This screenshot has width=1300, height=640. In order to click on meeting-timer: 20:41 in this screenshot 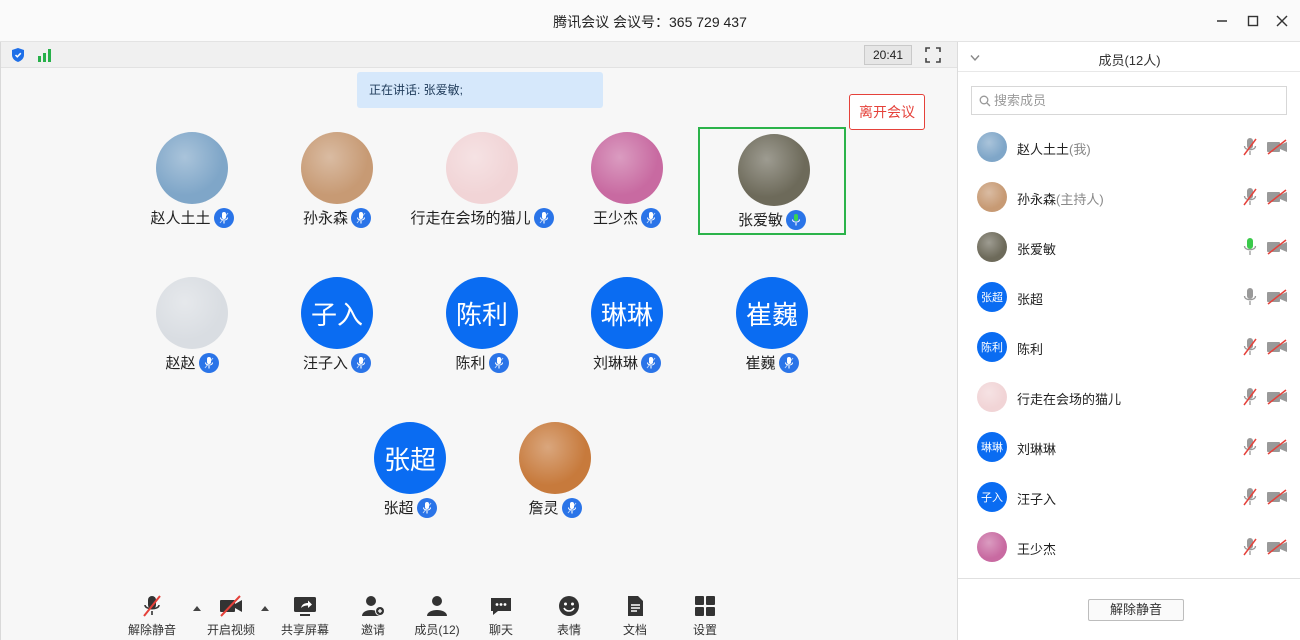, I will do `click(888, 55)`.